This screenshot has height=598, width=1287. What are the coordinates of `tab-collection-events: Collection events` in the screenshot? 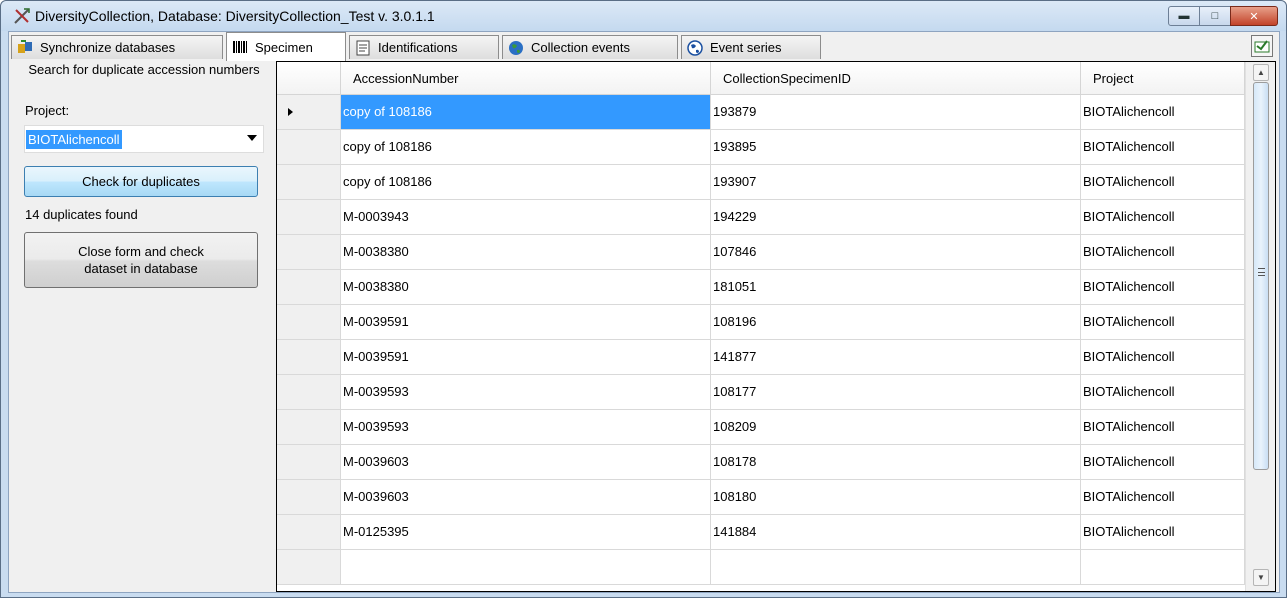 It's located at (590, 47).